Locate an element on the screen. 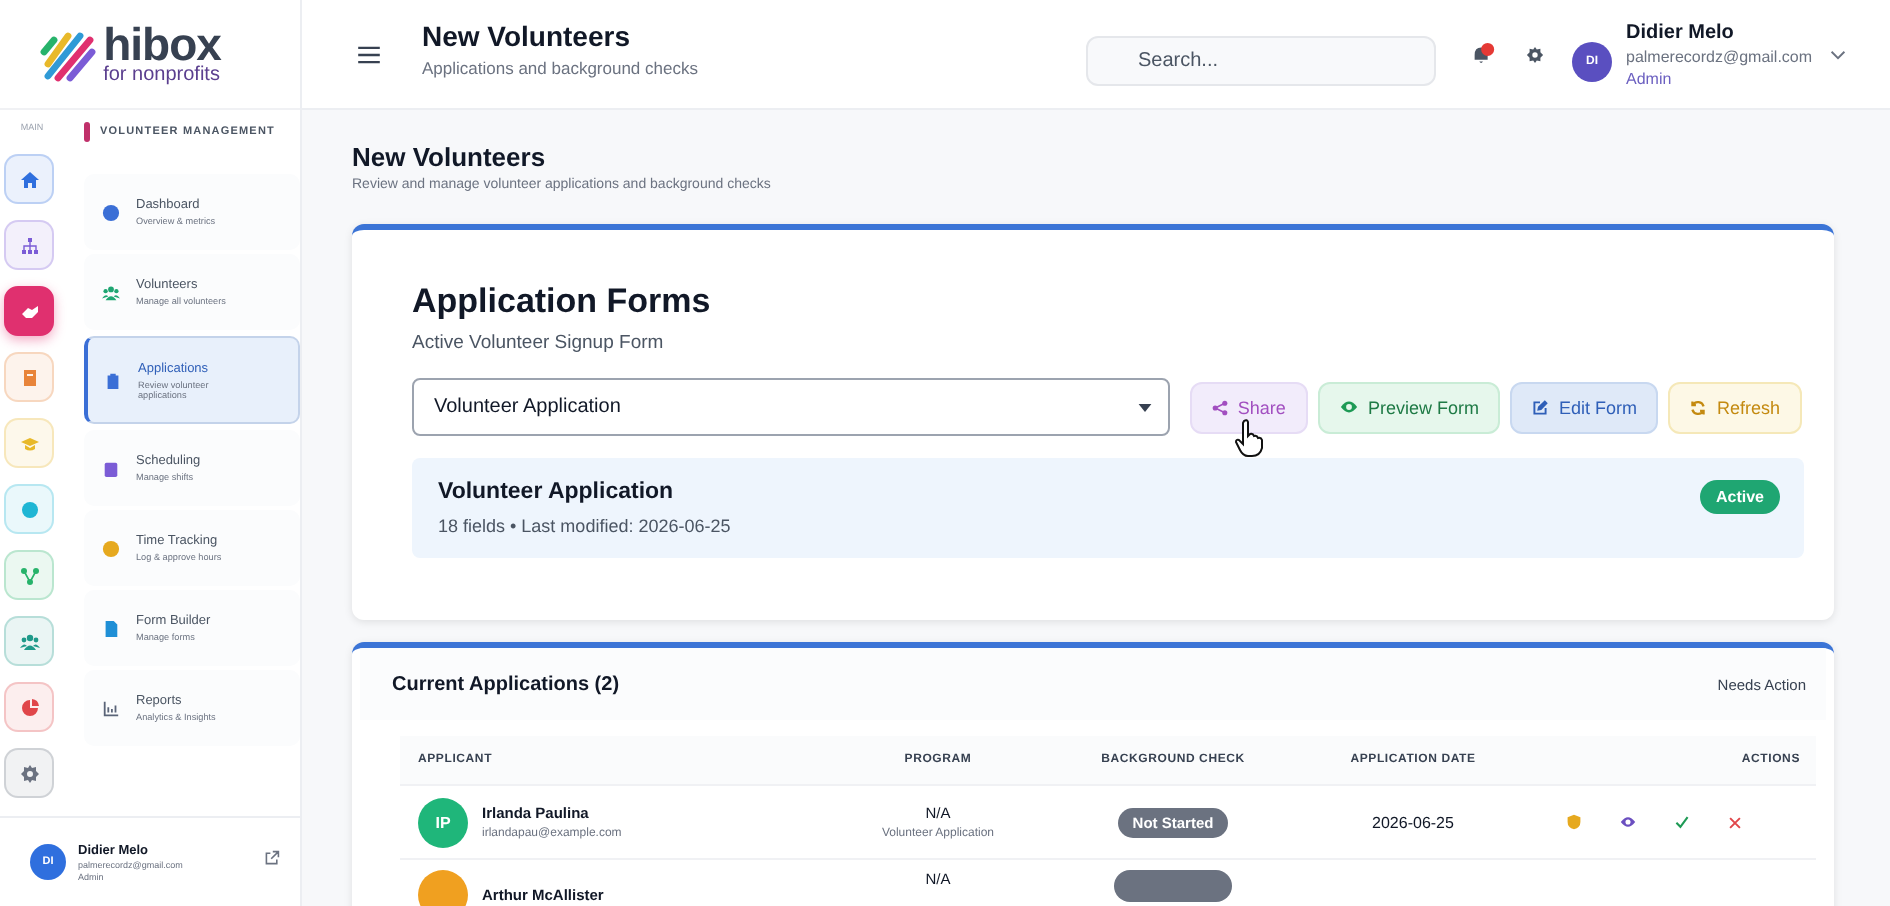  avatar: IP is located at coordinates (443, 822).